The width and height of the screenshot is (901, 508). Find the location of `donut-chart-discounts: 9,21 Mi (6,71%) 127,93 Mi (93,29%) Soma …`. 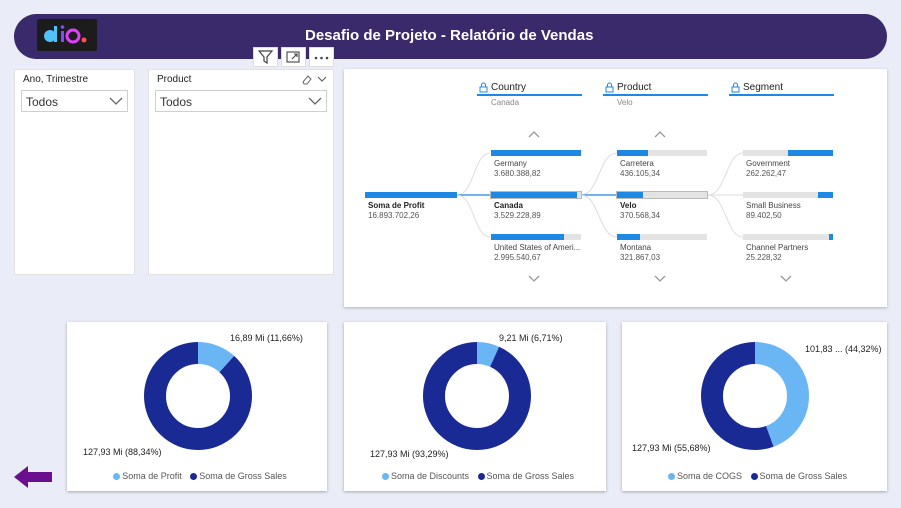

donut-chart-discounts: 9,21 Mi (6,71%) 127,93 Mi (93,29%) Soma … is located at coordinates (475, 406).